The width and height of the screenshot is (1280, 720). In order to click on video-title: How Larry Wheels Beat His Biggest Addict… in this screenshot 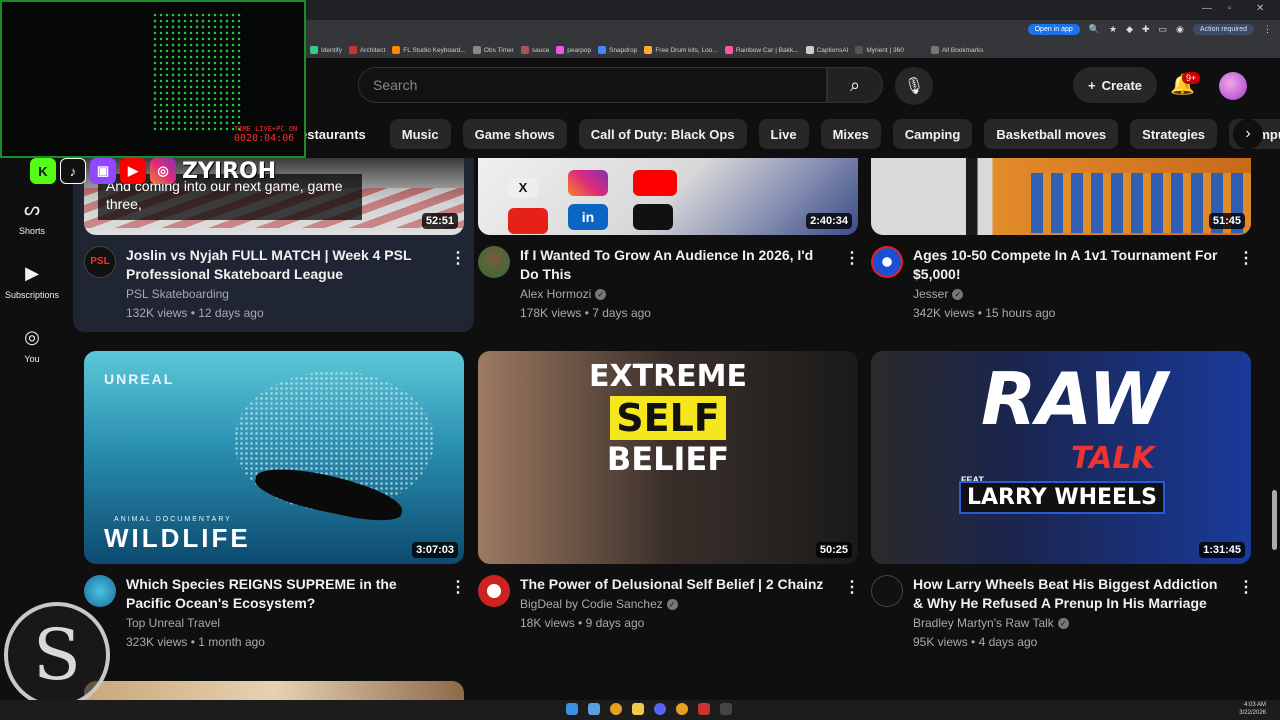, I will do `click(1068, 594)`.